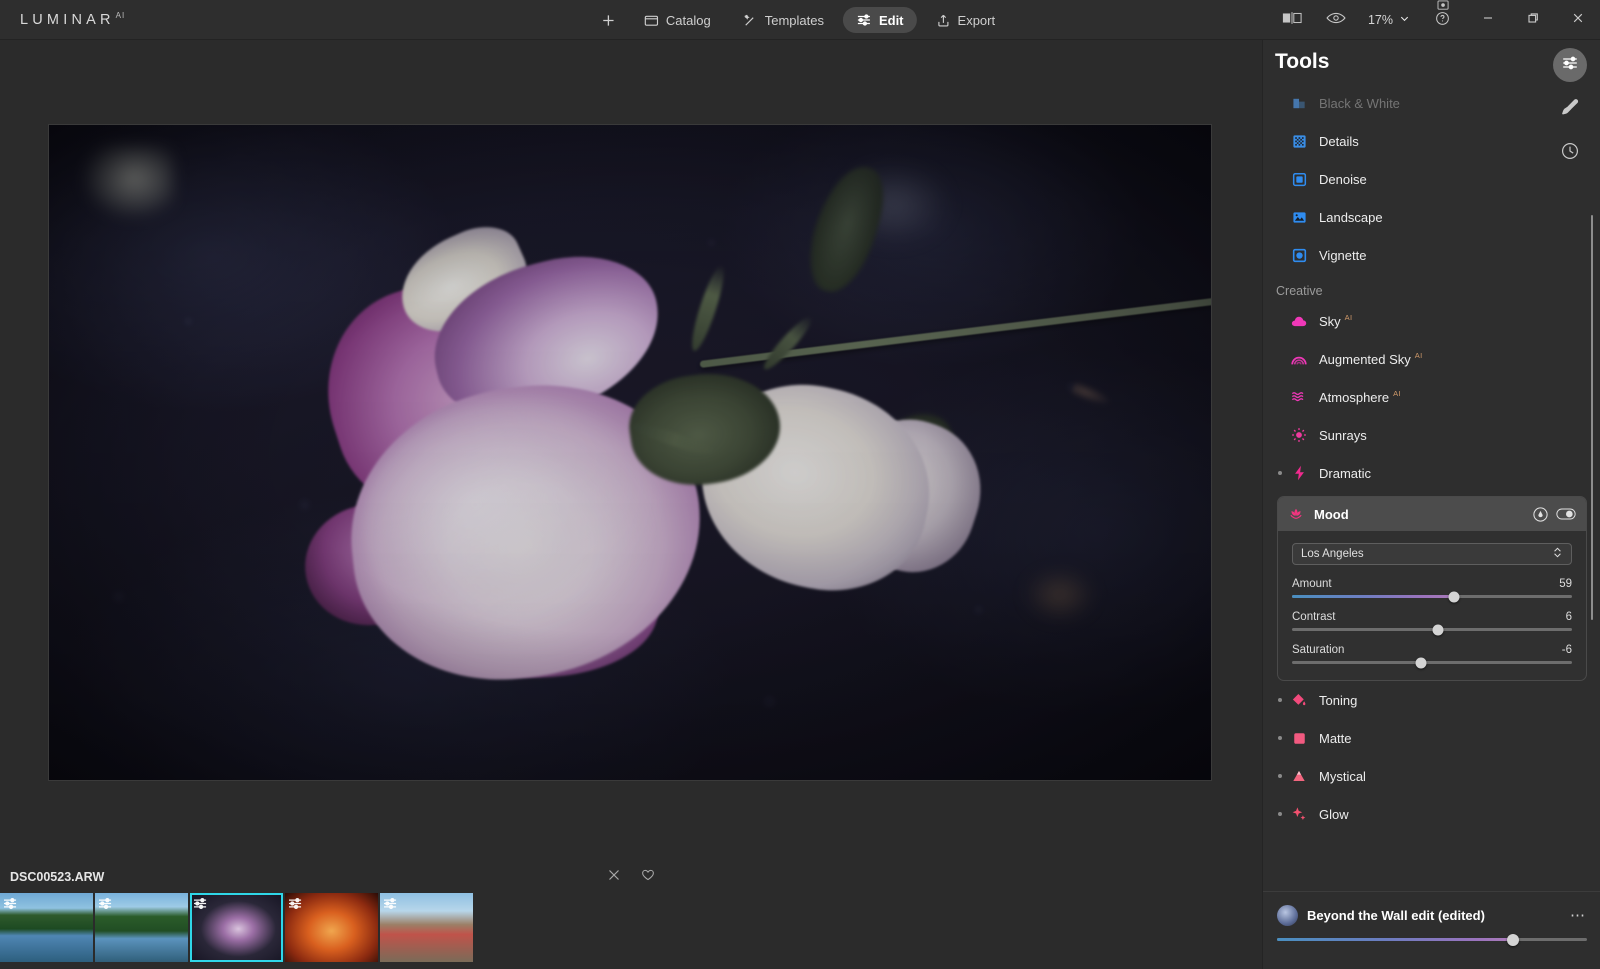  What do you see at coordinates (1592, 417) in the screenshot?
I see `tools-scrollbar-thumb` at bounding box center [1592, 417].